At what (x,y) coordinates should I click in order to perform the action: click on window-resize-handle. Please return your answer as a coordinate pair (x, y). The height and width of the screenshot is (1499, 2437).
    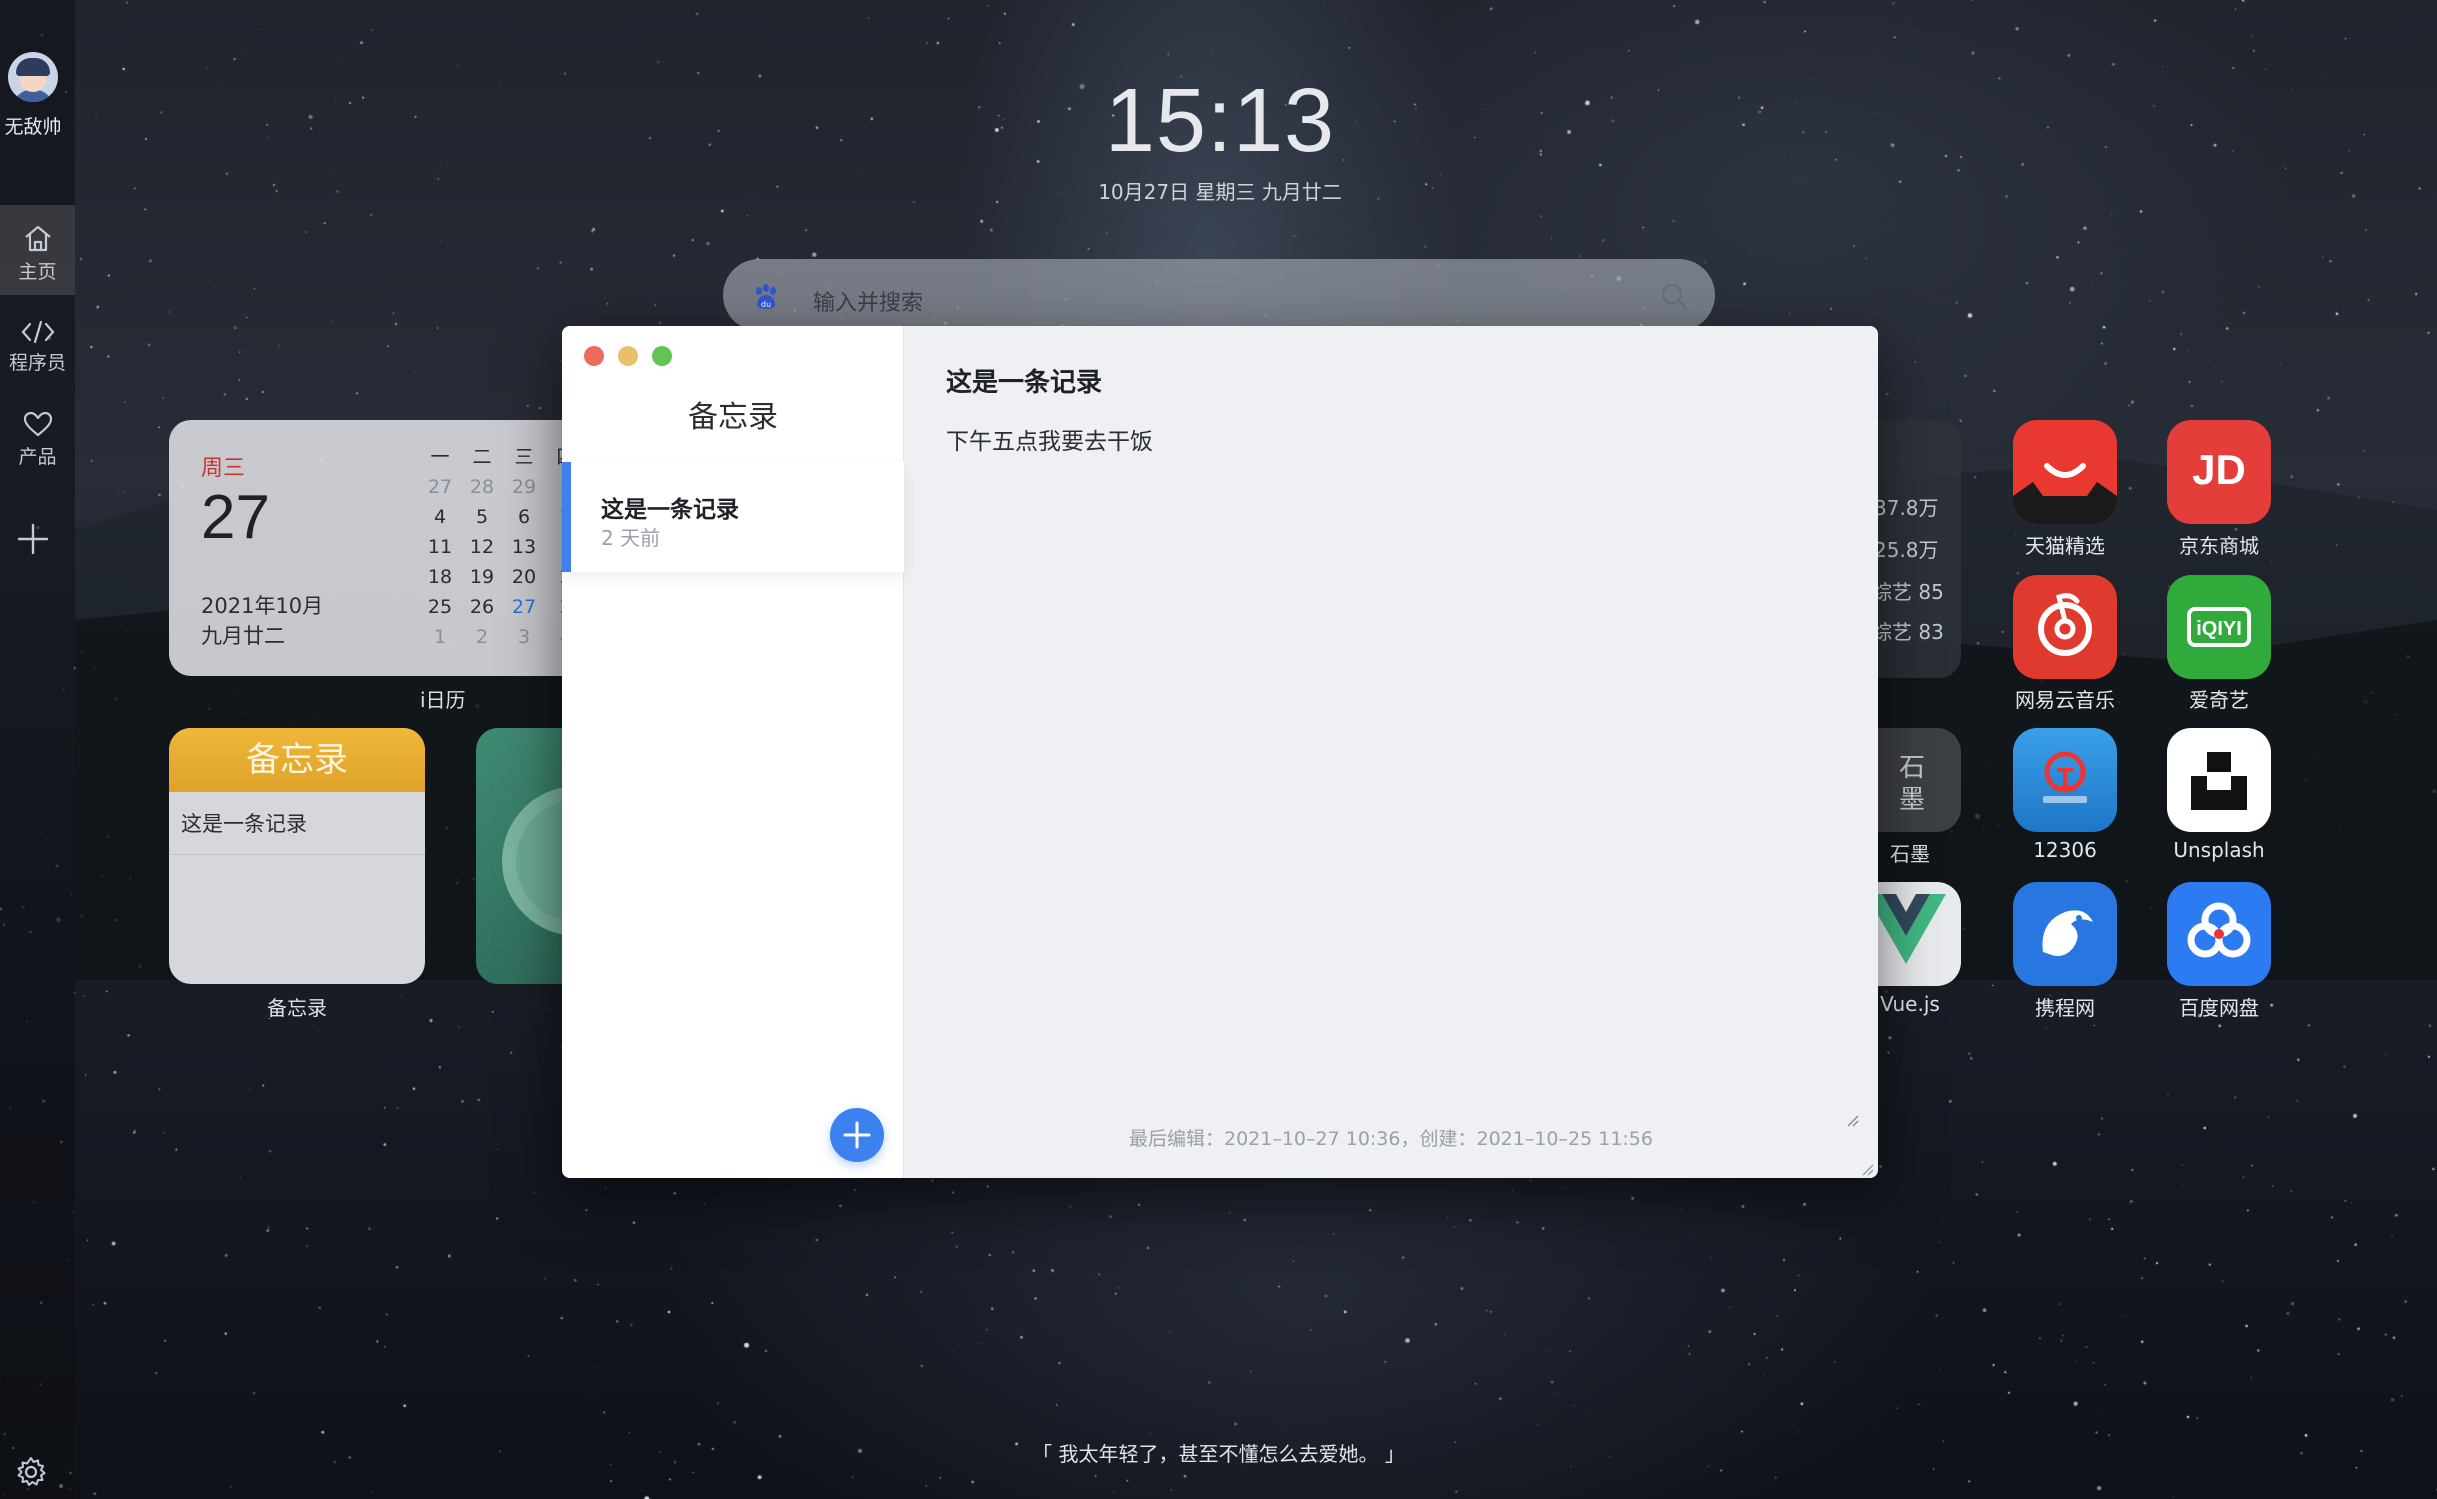
    Looking at the image, I should click on (1867, 1169).